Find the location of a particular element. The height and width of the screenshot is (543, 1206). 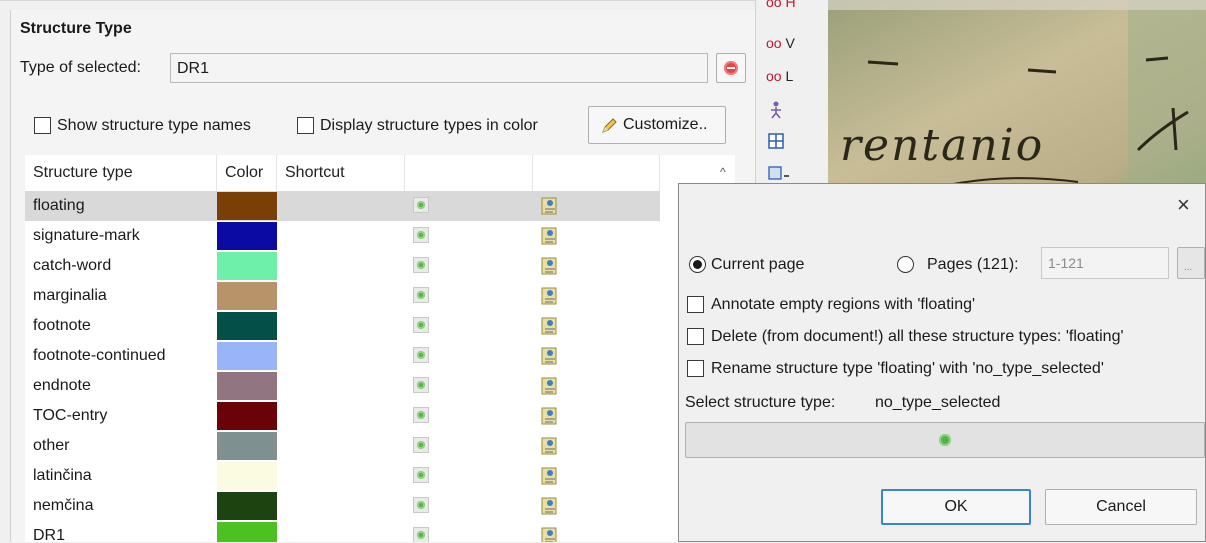

delete-types-checkbox is located at coordinates (695, 339).